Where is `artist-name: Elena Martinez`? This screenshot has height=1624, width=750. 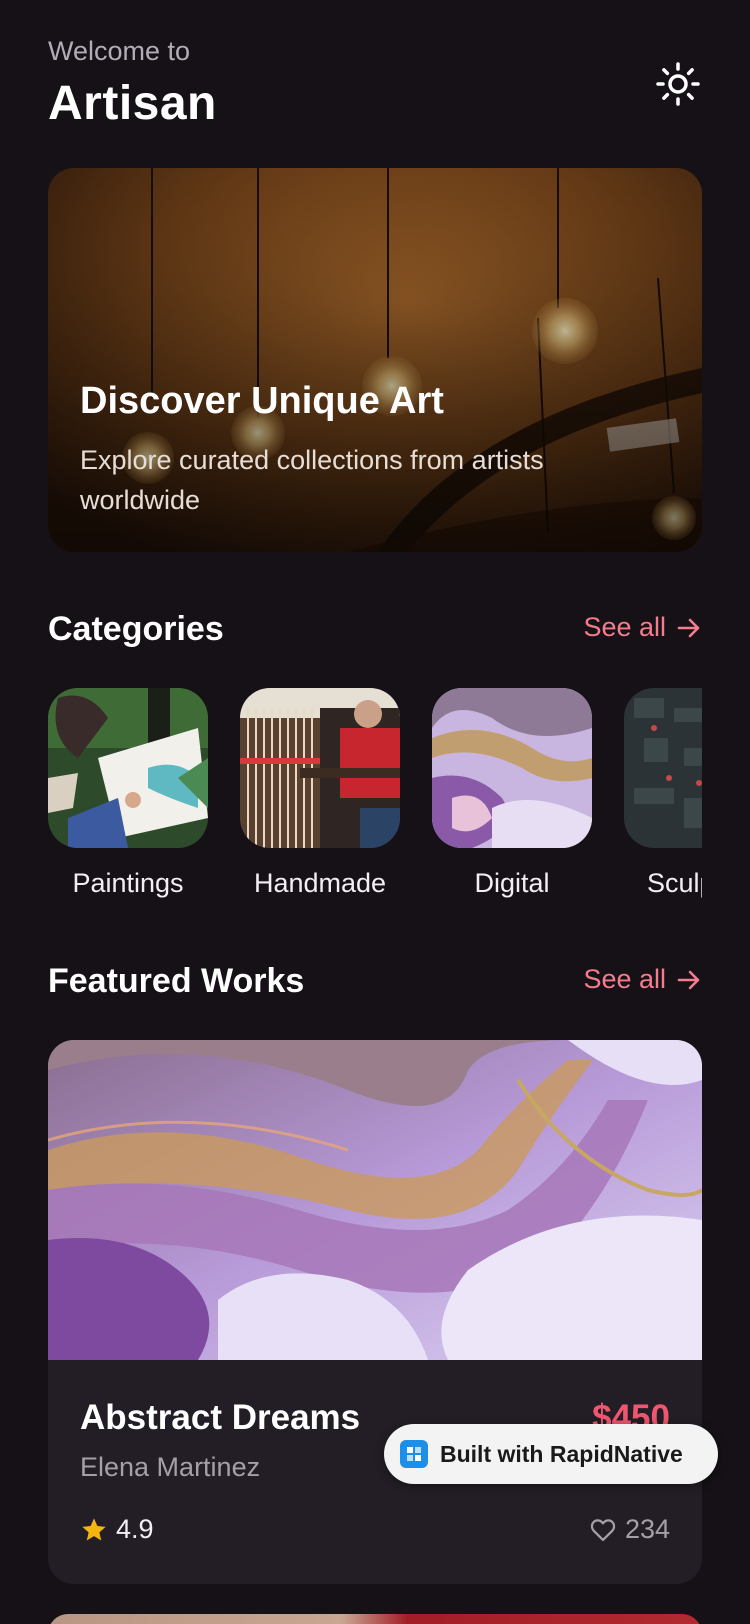
artist-name: Elena Martinez is located at coordinates (170, 1467).